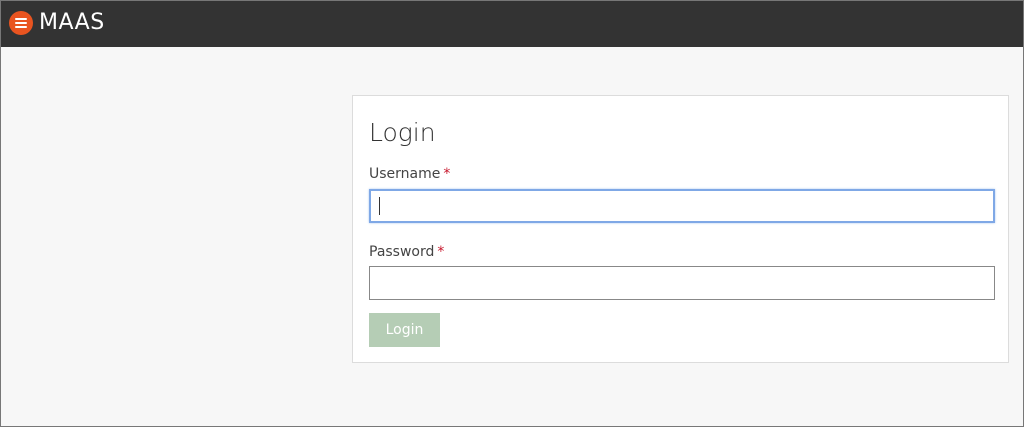 The width and height of the screenshot is (1024, 427). Describe the element at coordinates (72, 22) in the screenshot. I see `brand-name: MAAS` at that location.